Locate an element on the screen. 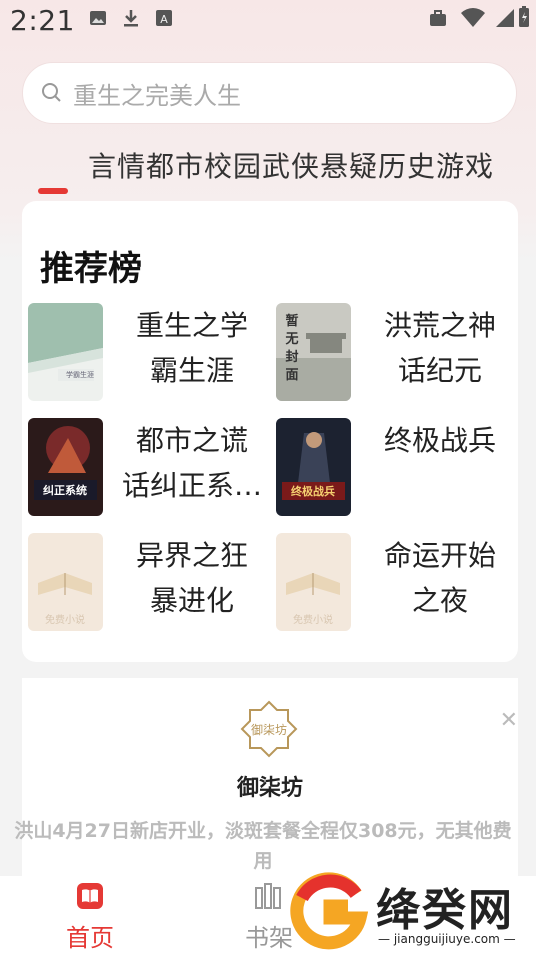  svg-text: 终极战兵 is located at coordinates (313, 491).